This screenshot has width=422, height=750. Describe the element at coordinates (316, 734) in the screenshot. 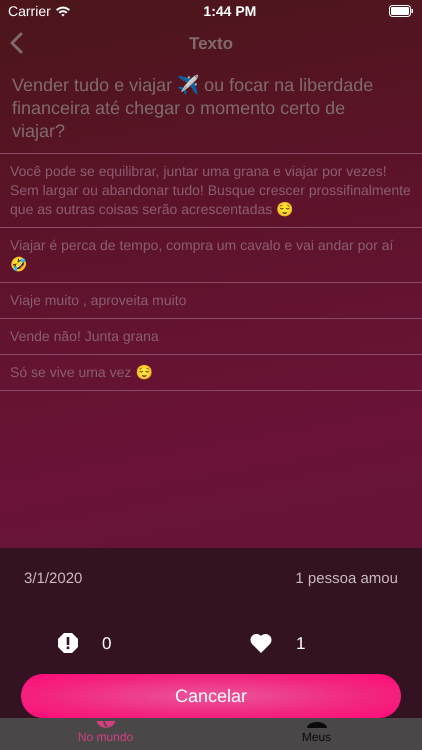

I see `tab-item: Meus` at that location.